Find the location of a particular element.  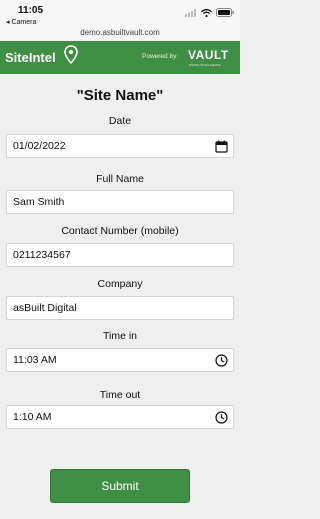

battery-icon is located at coordinates (225, 12).